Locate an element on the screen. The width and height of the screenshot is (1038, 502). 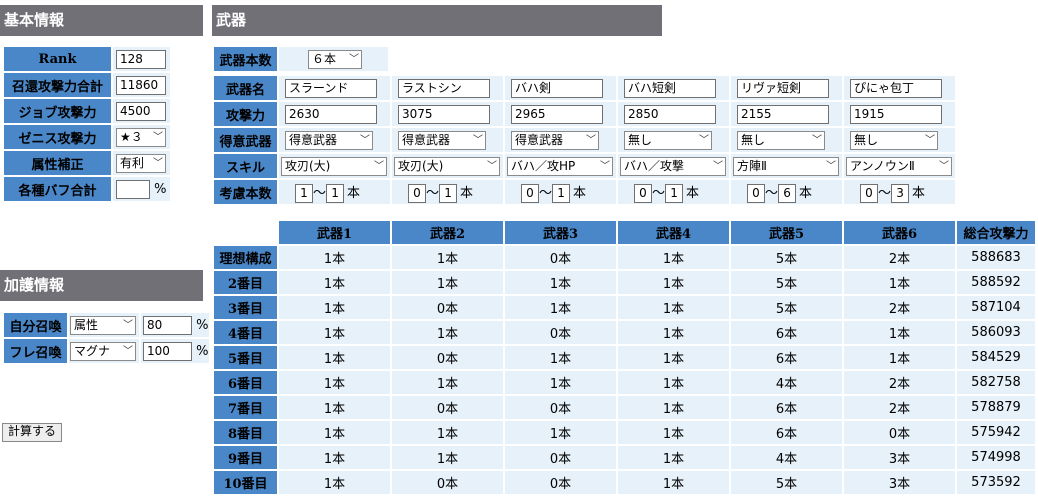
friend-summon-select: マグナ ﹀ is located at coordinates (103, 351).